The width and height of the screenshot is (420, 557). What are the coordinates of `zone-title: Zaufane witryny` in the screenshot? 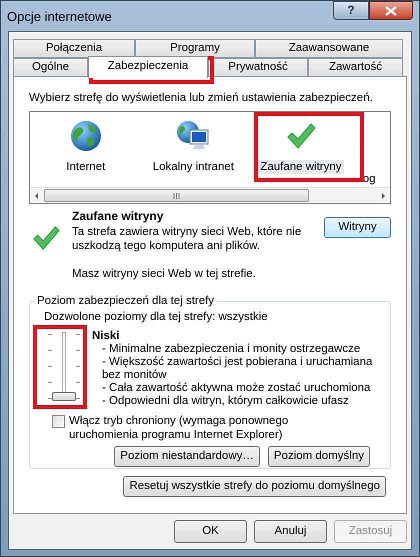 It's located at (118, 216).